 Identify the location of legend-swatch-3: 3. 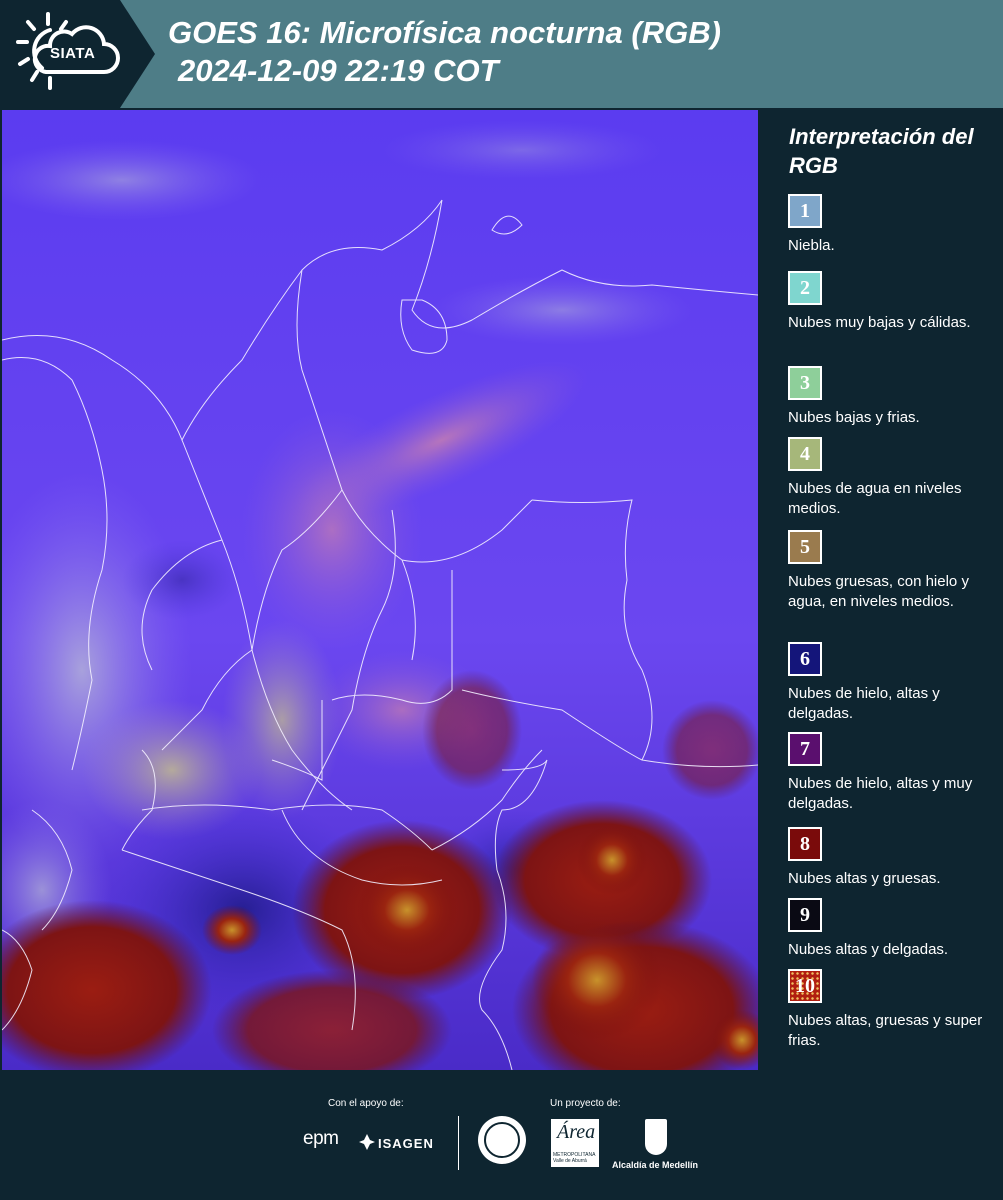
(805, 383).